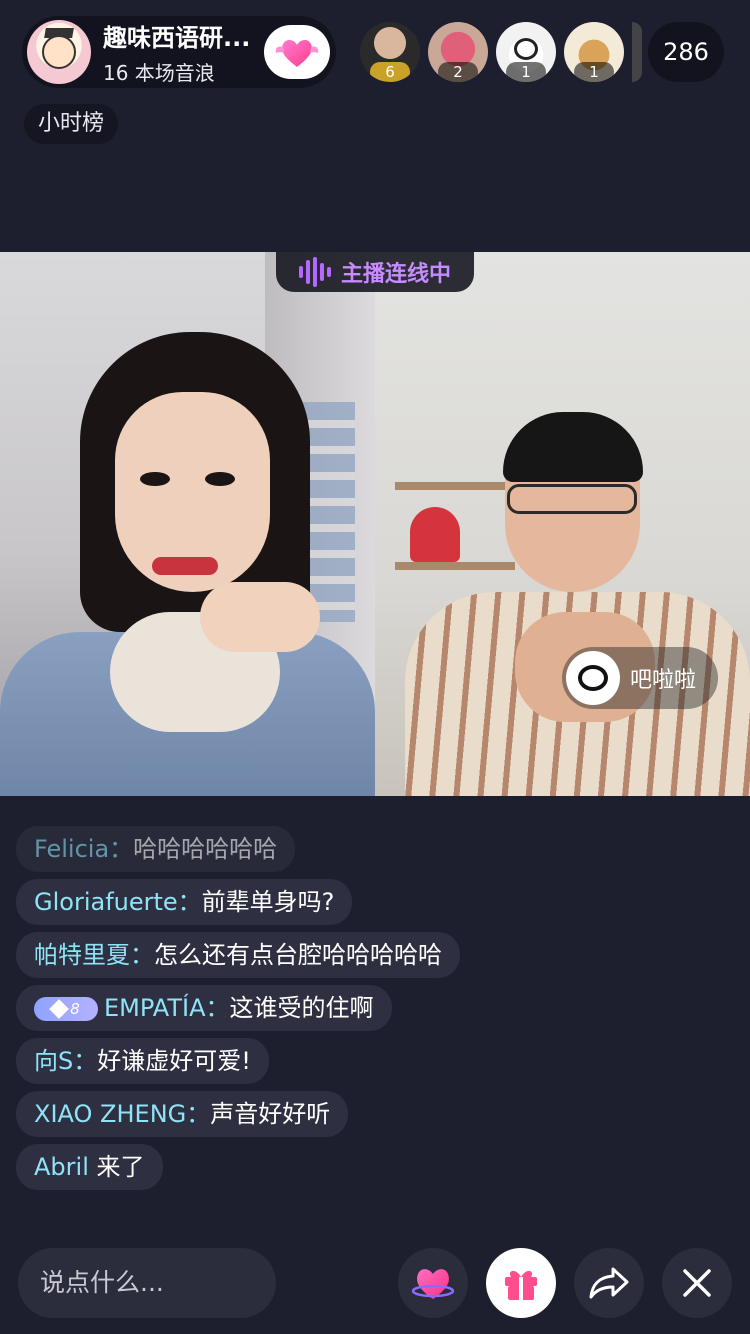  I want to click on fan-level-number: 8, so click(75, 1009).